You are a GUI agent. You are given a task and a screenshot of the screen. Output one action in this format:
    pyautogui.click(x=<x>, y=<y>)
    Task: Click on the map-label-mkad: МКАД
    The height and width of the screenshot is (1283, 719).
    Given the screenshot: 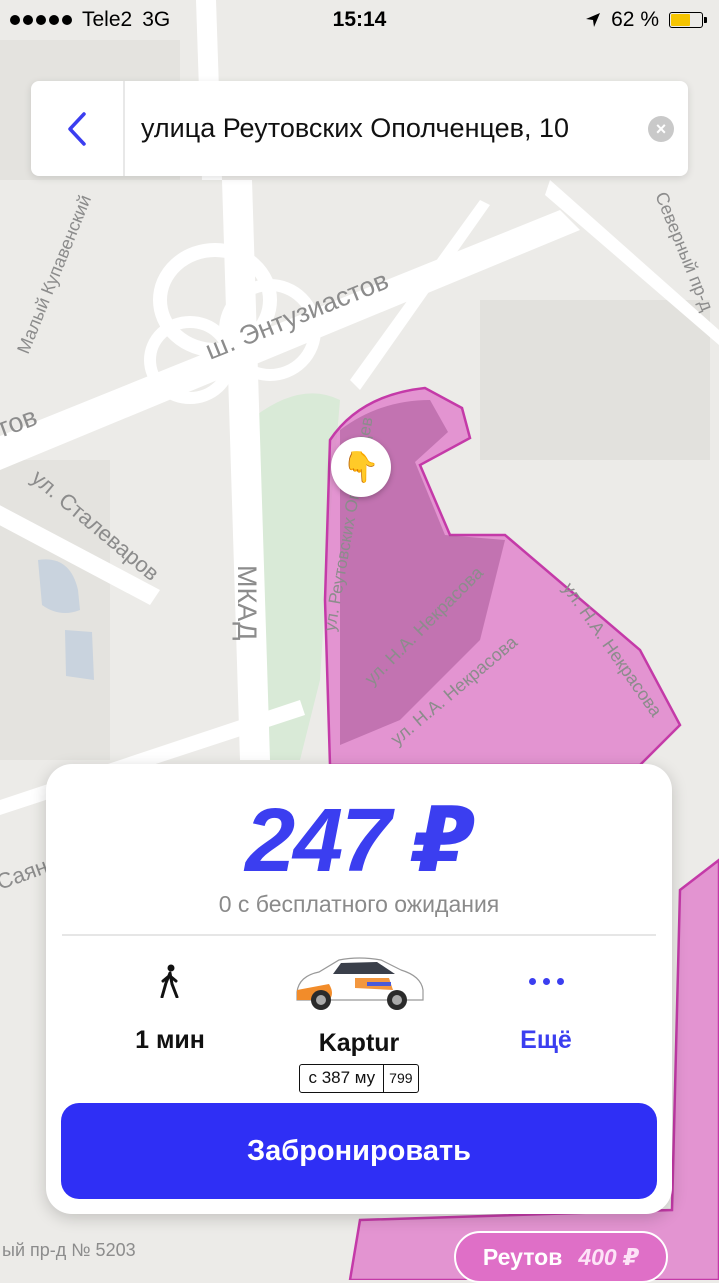 What is the action you would take?
    pyautogui.click(x=247, y=602)
    